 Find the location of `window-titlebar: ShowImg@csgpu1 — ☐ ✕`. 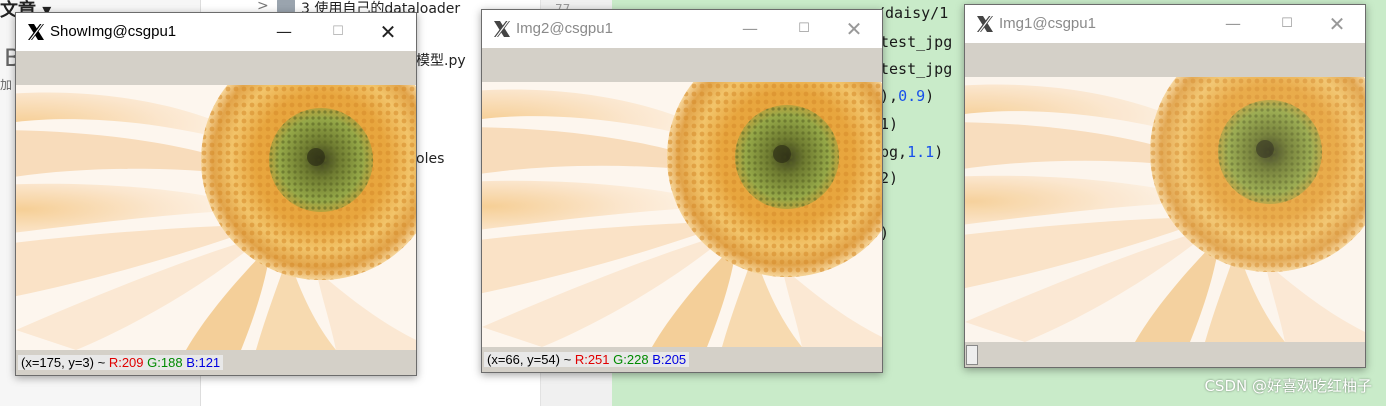

window-titlebar: ShowImg@csgpu1 — ☐ ✕ is located at coordinates (216, 32).